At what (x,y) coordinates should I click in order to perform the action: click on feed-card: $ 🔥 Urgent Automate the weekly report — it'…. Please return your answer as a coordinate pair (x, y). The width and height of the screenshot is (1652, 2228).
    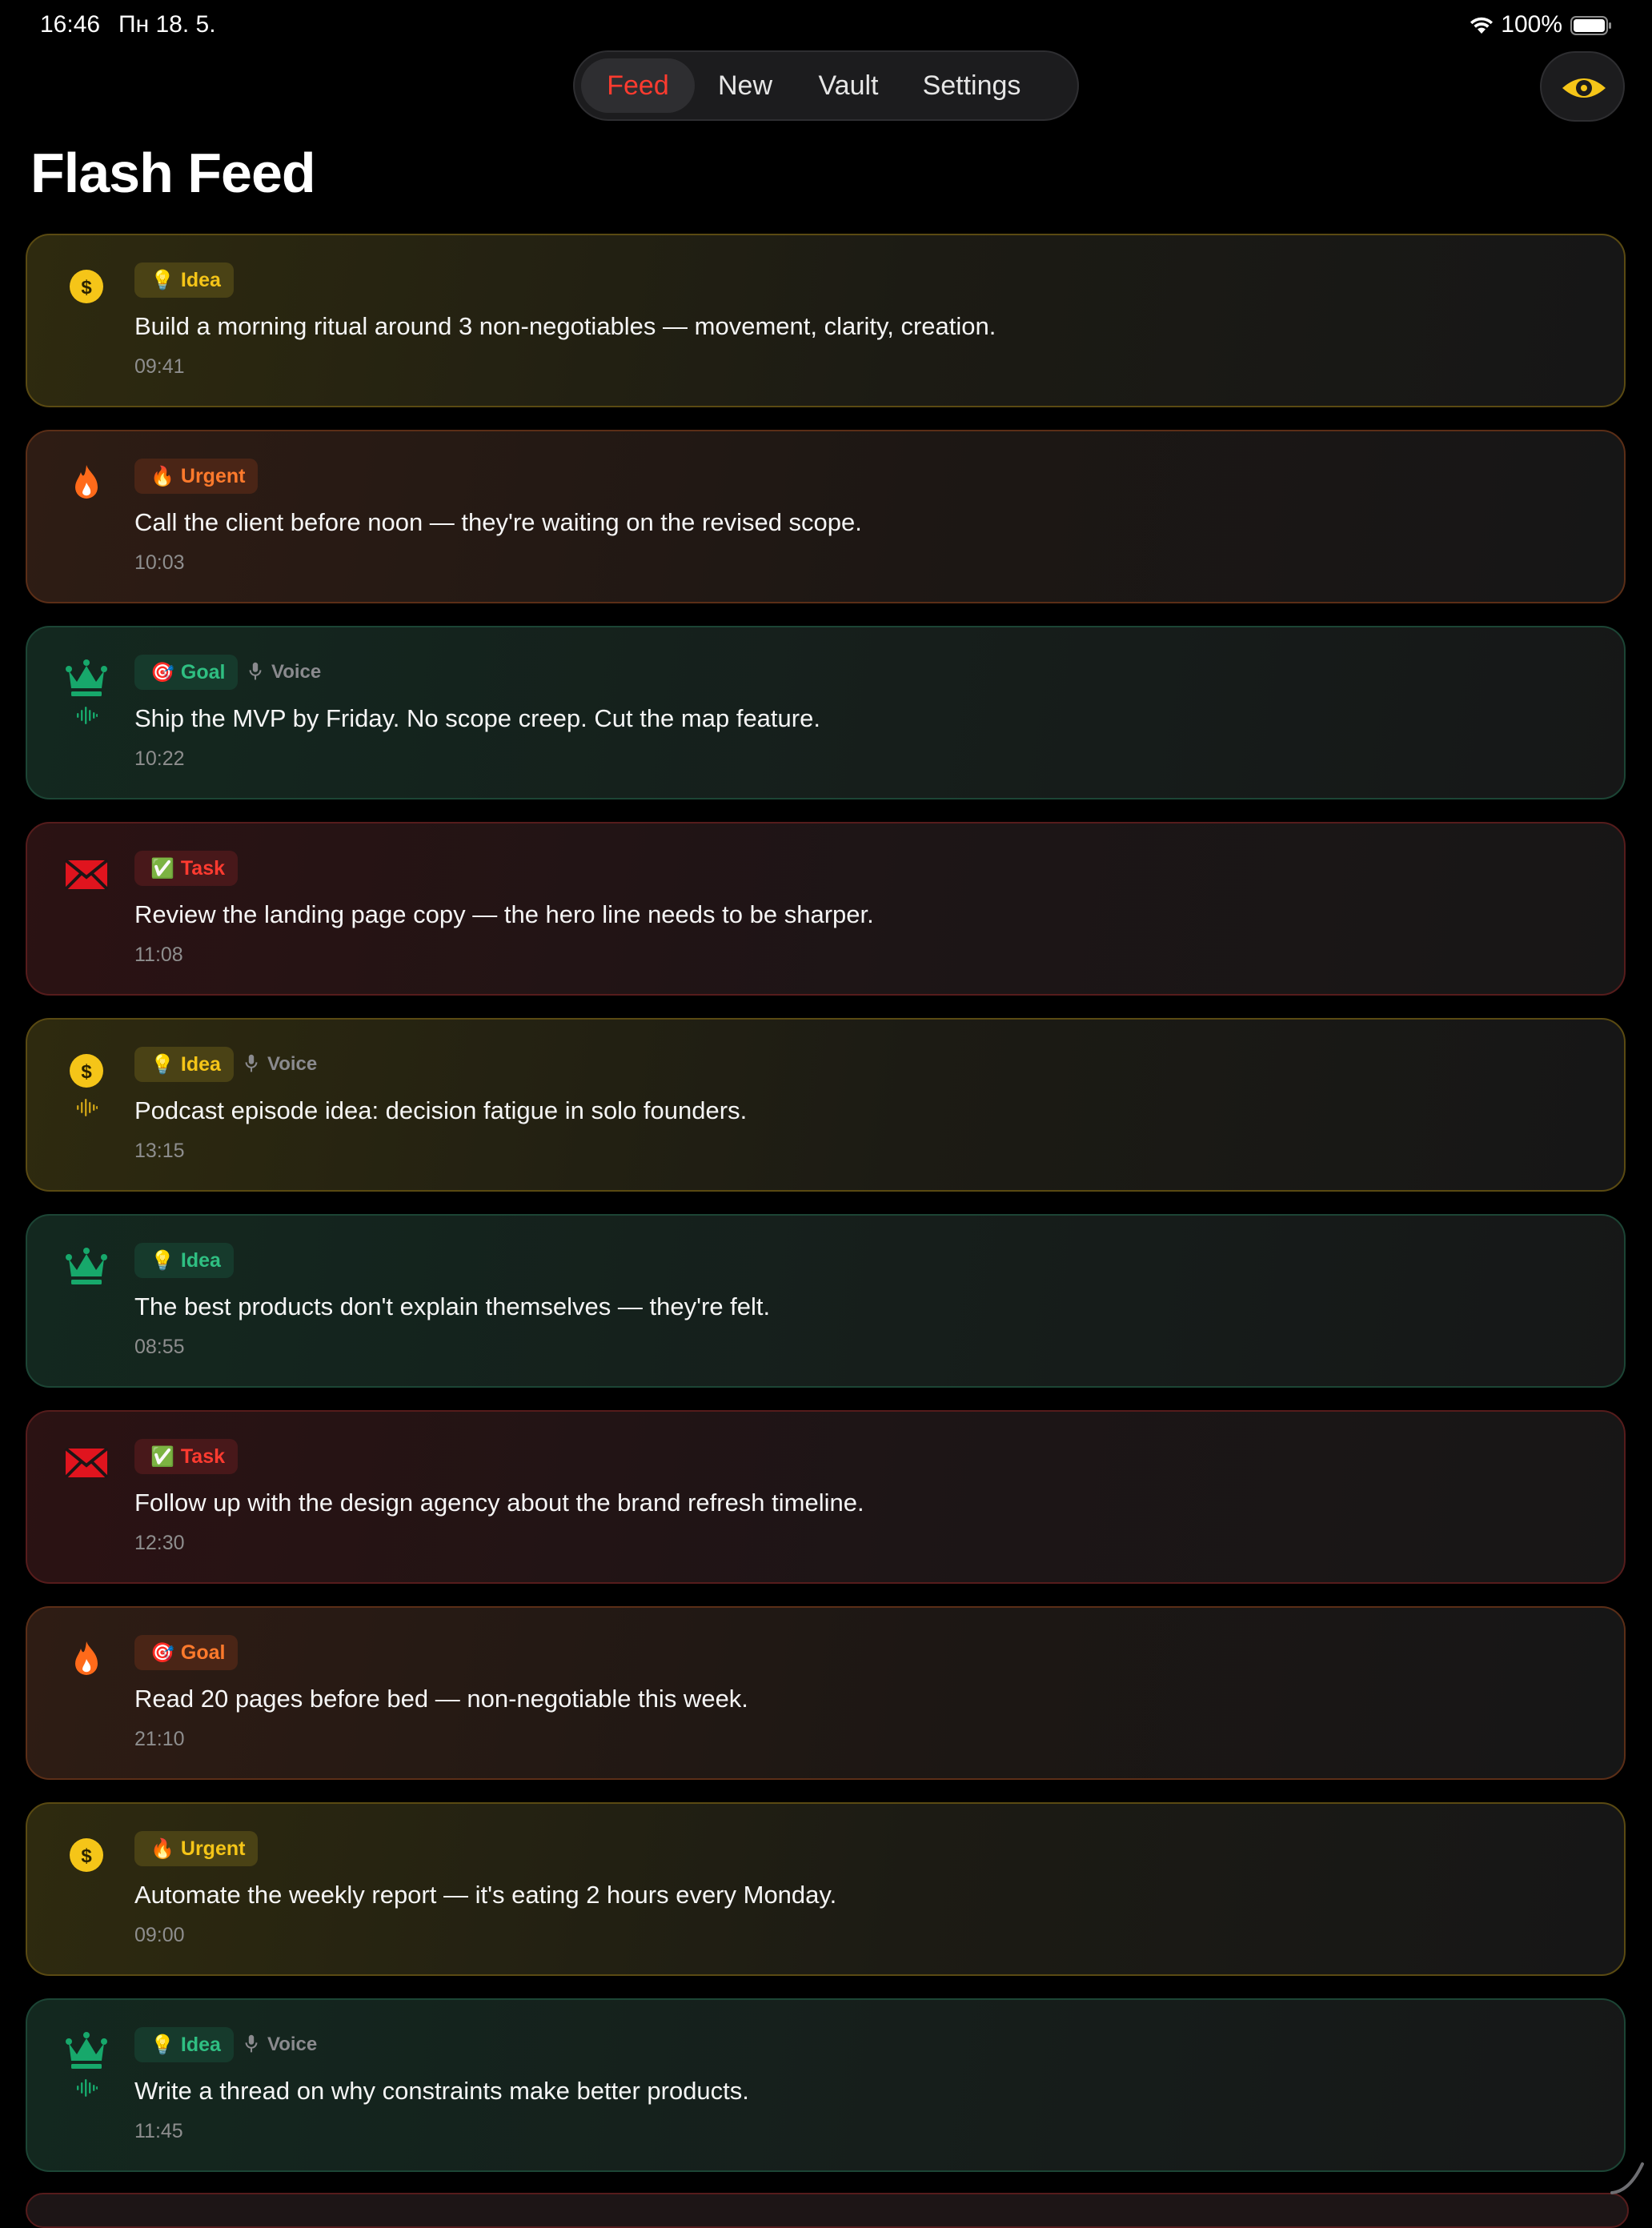
    Looking at the image, I should click on (826, 1889).